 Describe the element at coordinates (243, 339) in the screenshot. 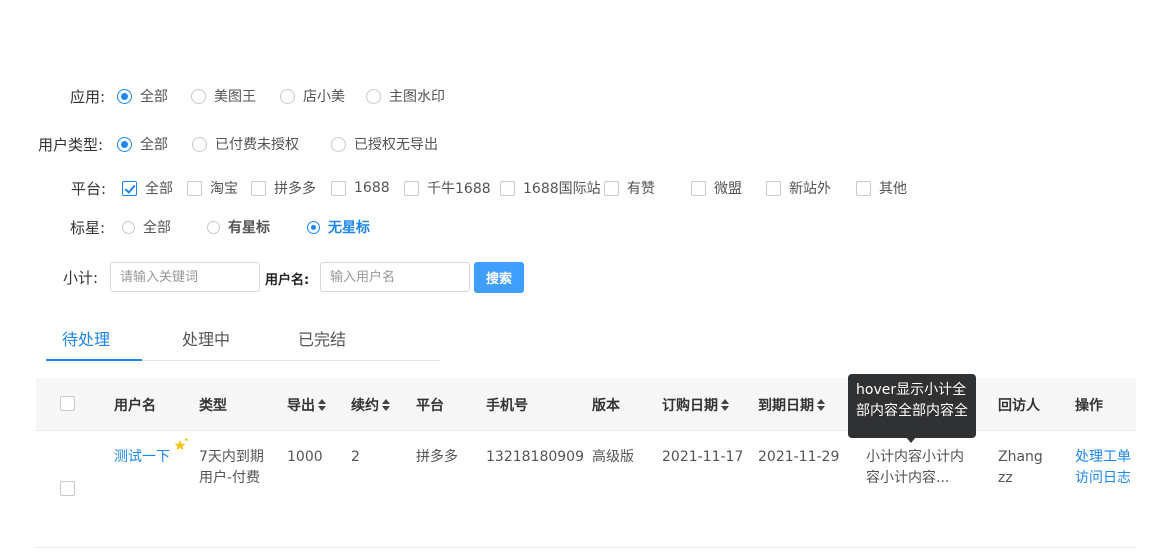

I see `status-tabs: 待处理 处理中 已完结` at that location.